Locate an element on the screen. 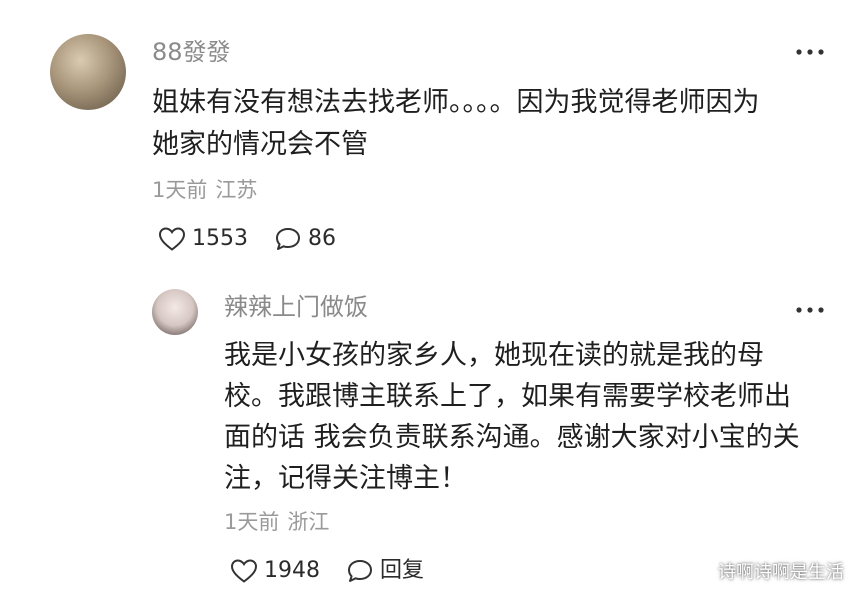 Image resolution: width=852 pixels, height=592 pixels. reply-location: 浙江 is located at coordinates (308, 522).